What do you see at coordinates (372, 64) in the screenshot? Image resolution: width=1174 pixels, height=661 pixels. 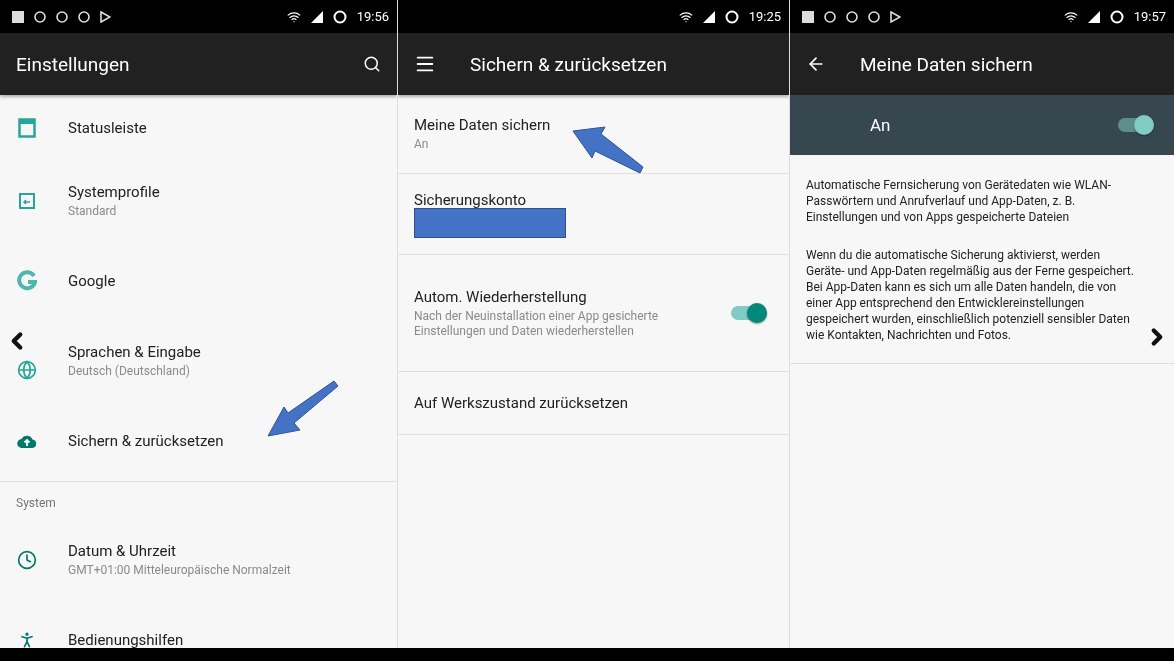 I see `search-icon` at bounding box center [372, 64].